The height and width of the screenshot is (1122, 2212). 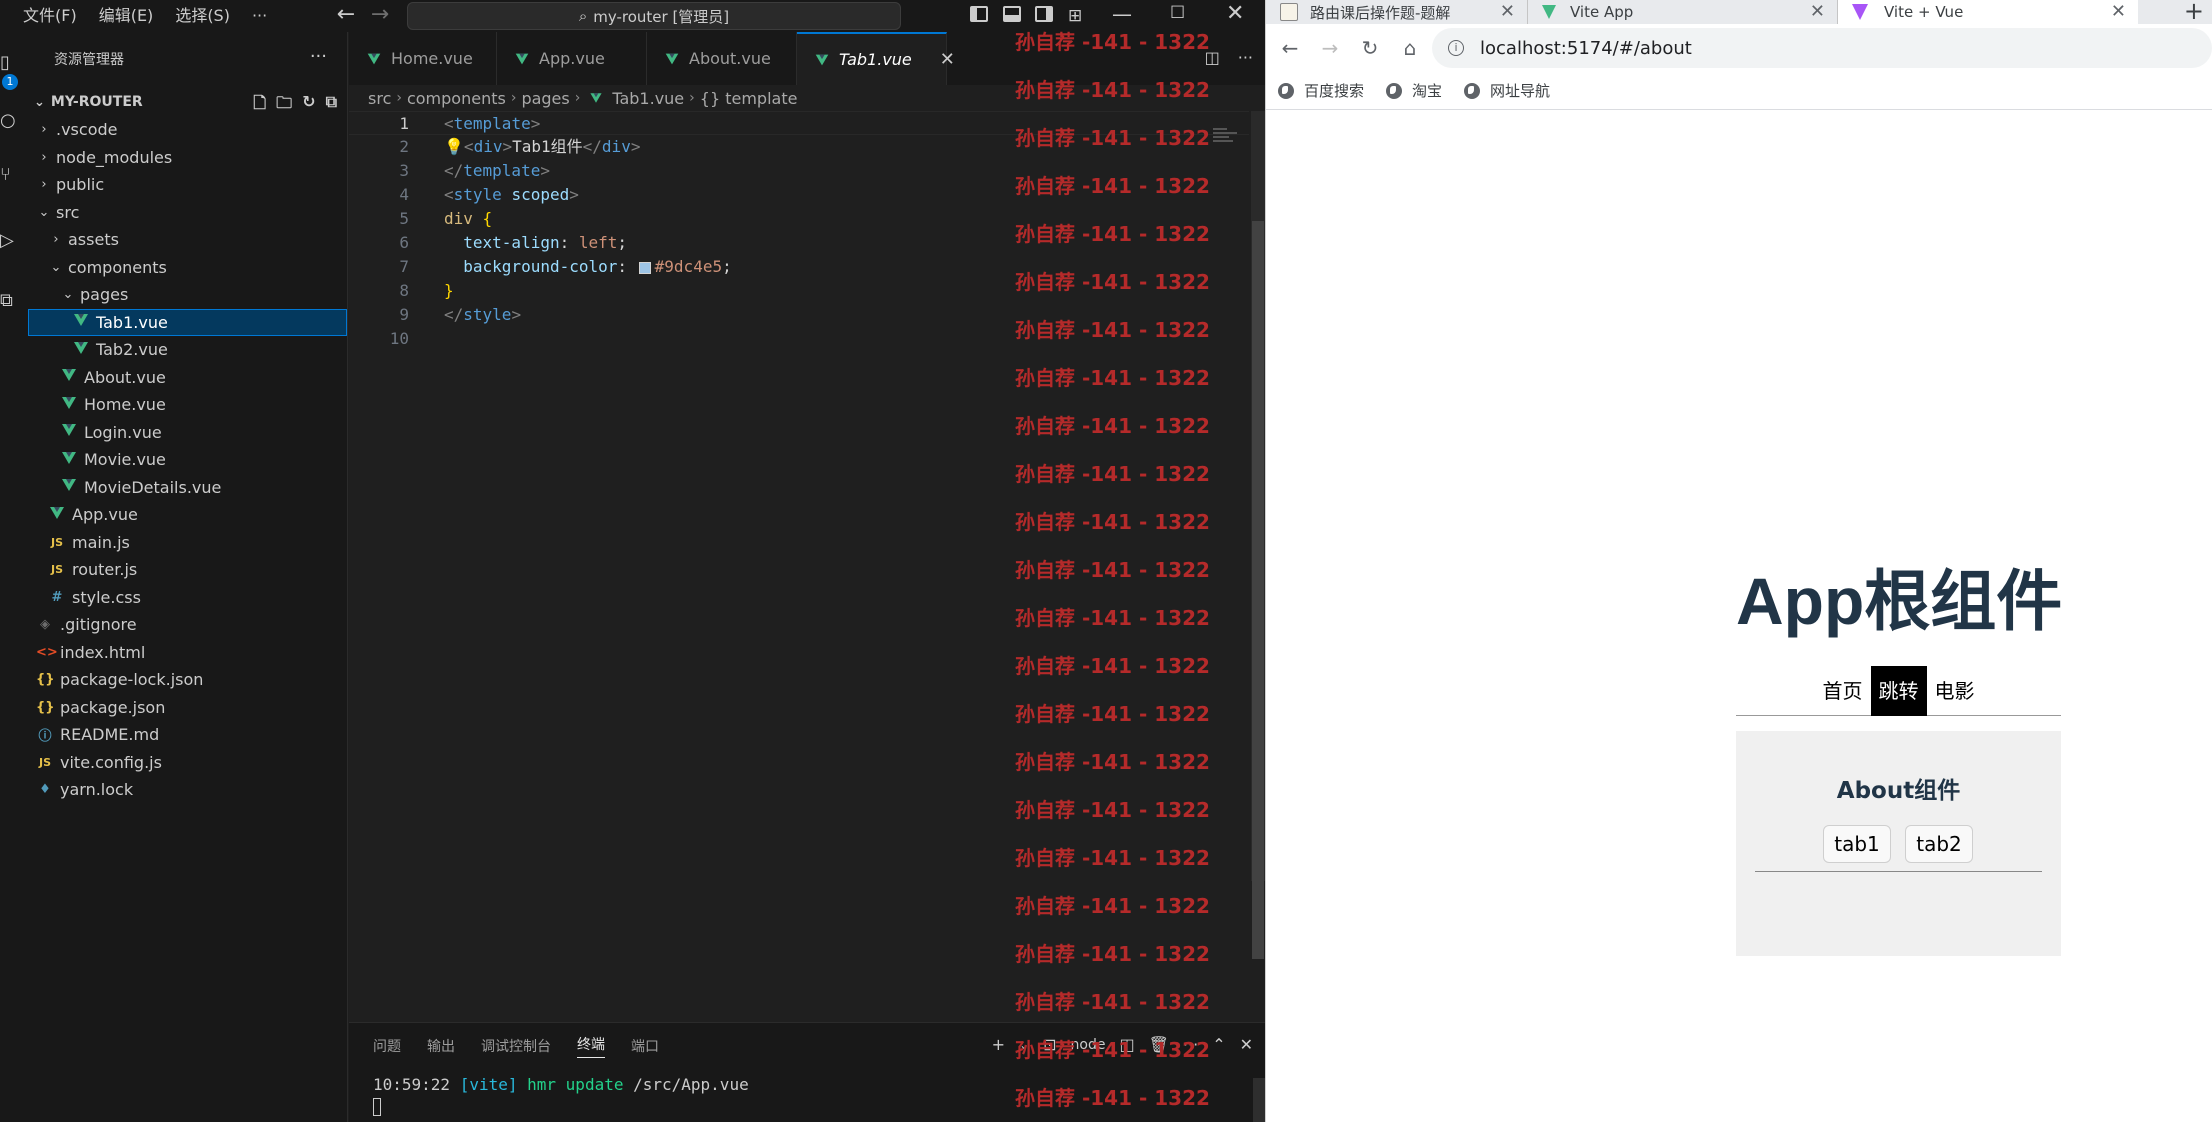 I want to click on search-icon: ○, so click(x=14, y=124).